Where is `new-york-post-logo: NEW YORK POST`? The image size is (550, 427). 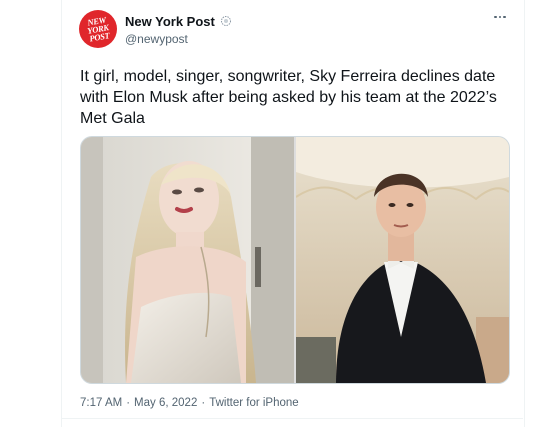 new-york-post-logo: NEW YORK POST is located at coordinates (98, 29).